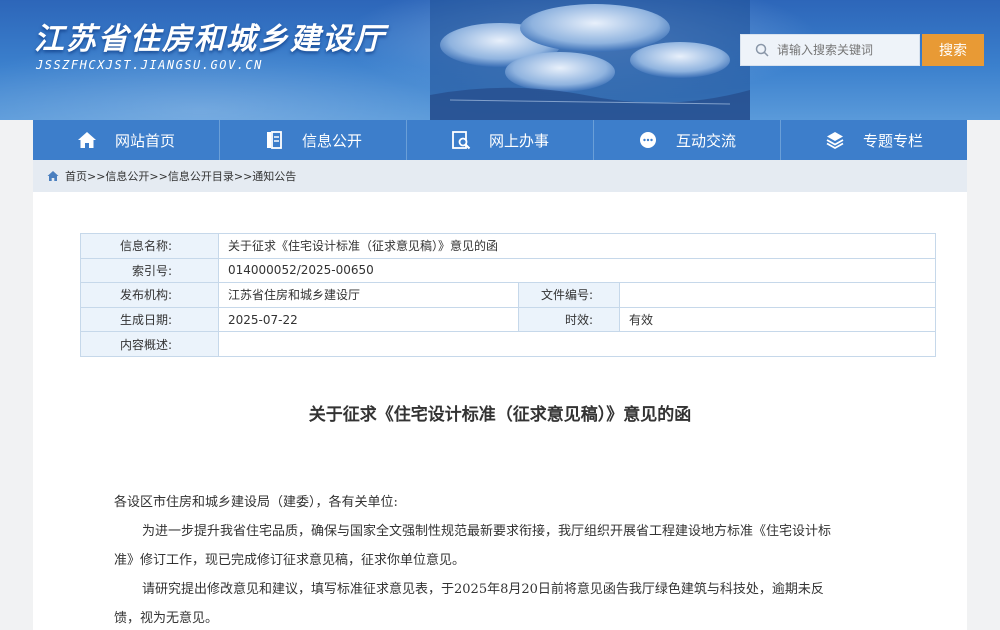  I want to click on table-row: 内容概述:, so click(508, 344).